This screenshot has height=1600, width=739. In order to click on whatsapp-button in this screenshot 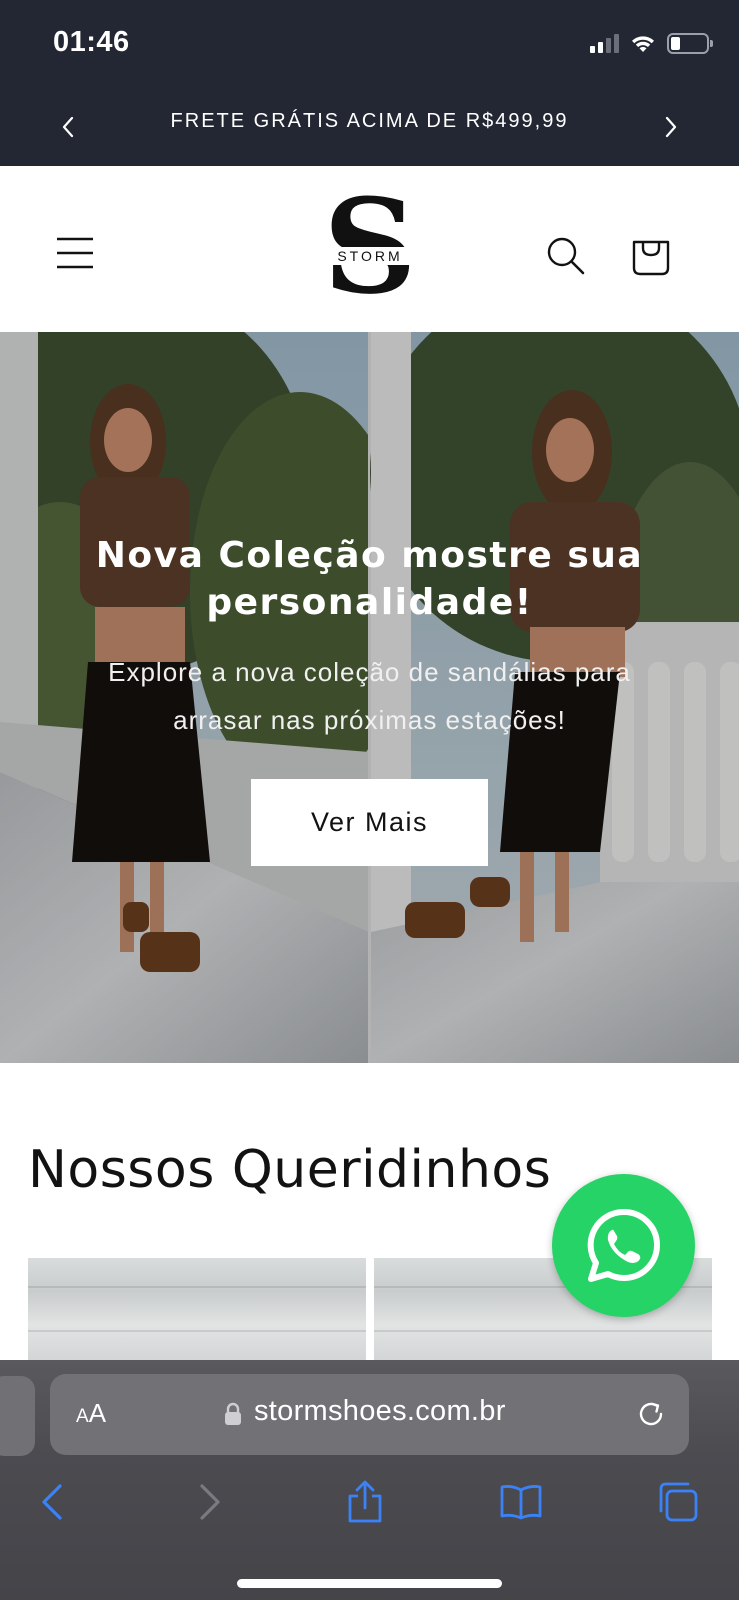, I will do `click(623, 1245)`.